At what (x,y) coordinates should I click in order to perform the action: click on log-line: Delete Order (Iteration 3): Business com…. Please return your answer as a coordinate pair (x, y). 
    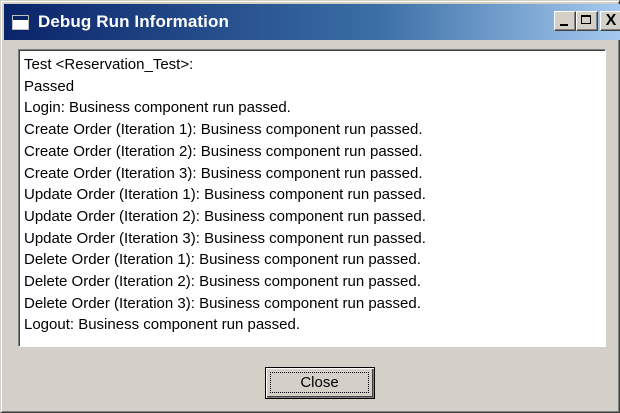
    Looking at the image, I should click on (222, 303).